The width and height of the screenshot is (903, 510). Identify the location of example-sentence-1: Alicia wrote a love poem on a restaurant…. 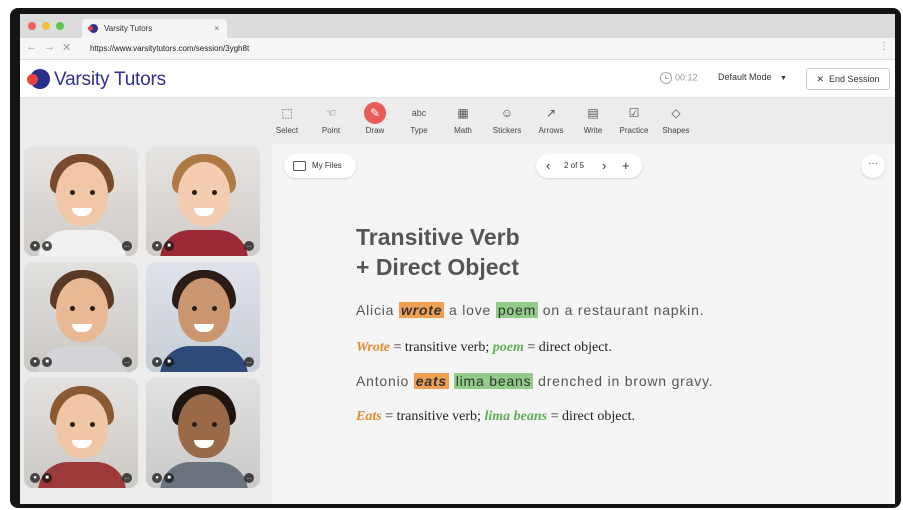
(530, 310).